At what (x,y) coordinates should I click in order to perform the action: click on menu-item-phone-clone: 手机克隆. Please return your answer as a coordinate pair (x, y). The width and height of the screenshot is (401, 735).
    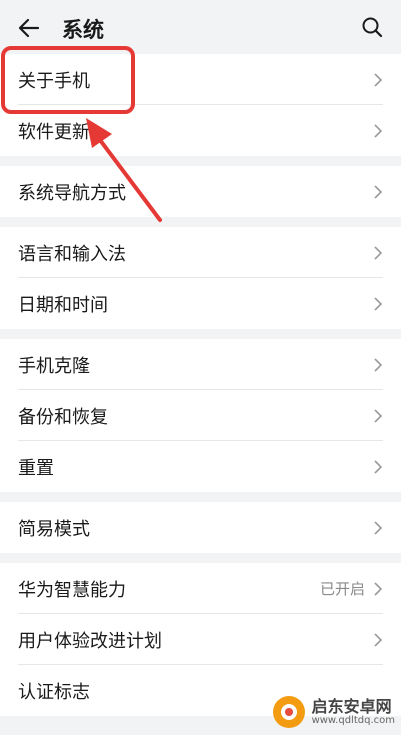
    Looking at the image, I should click on (200, 364).